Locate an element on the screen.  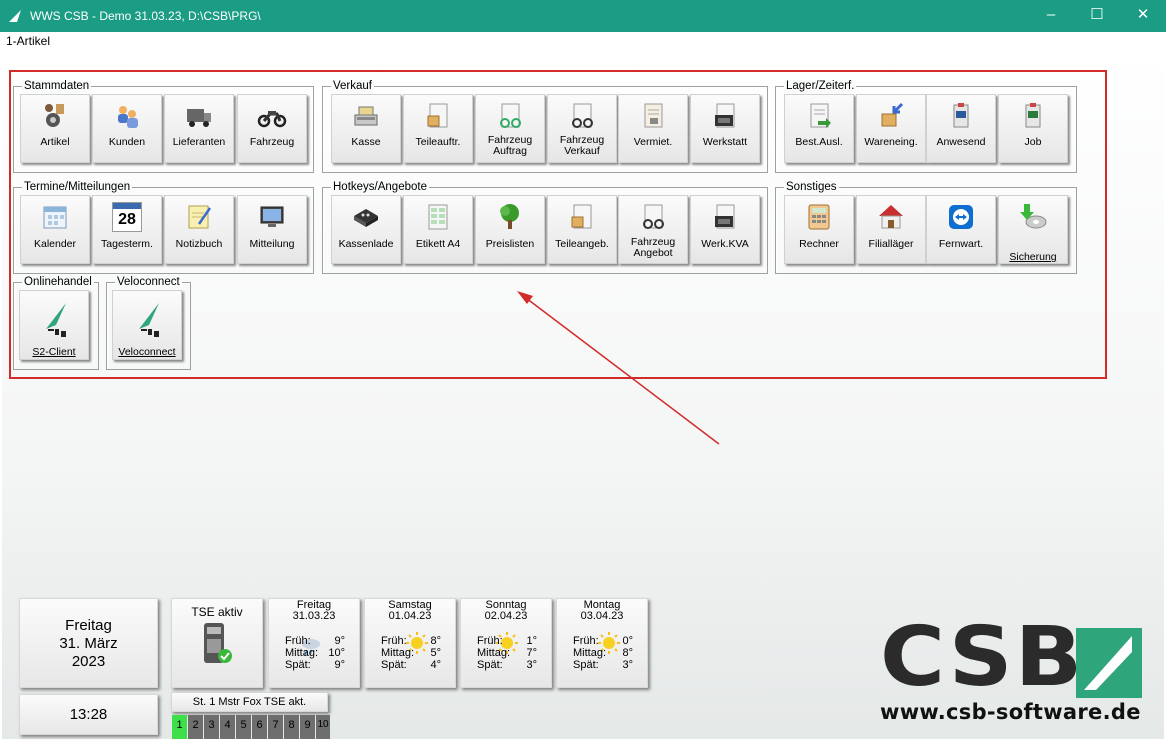
tse-status-text: St. 1 Mstr Fox TSE akt. is located at coordinates (249, 702).